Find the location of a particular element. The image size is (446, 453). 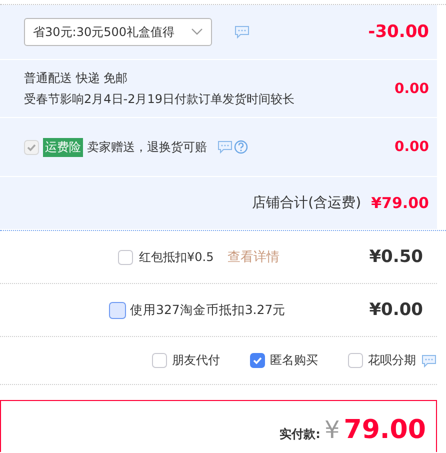

store-total-amount: ¥79.00 is located at coordinates (400, 203).